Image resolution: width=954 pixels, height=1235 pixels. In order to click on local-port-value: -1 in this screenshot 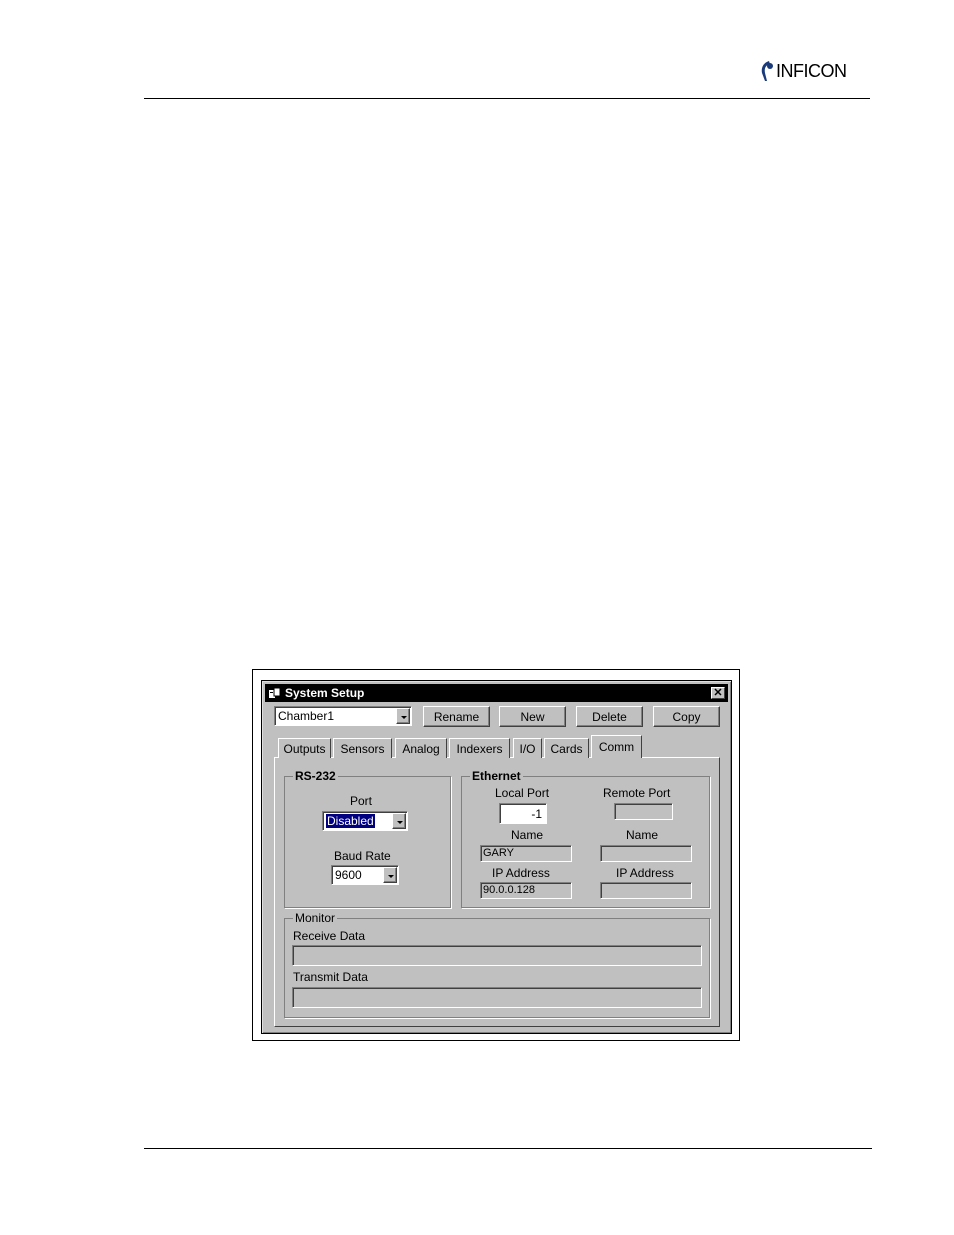, I will do `click(536, 814)`.